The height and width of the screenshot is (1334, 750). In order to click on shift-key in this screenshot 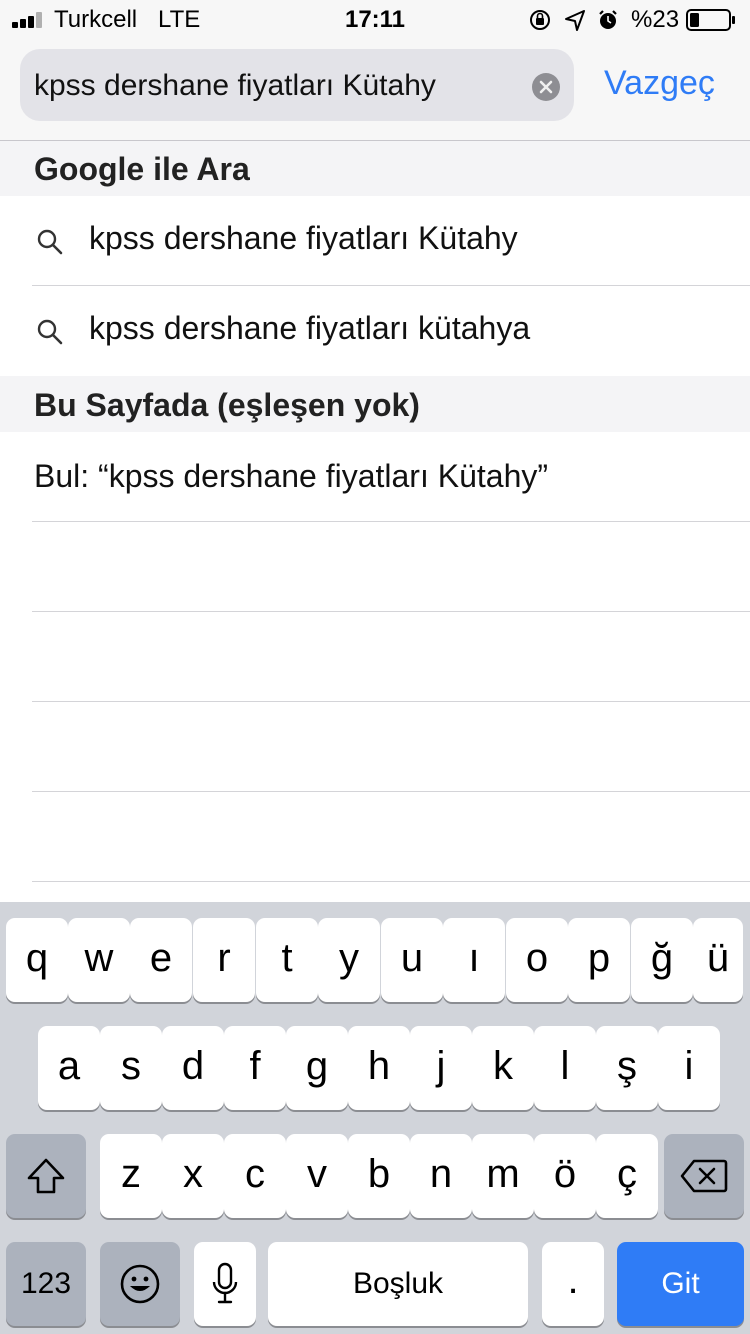, I will do `click(46, 1176)`.